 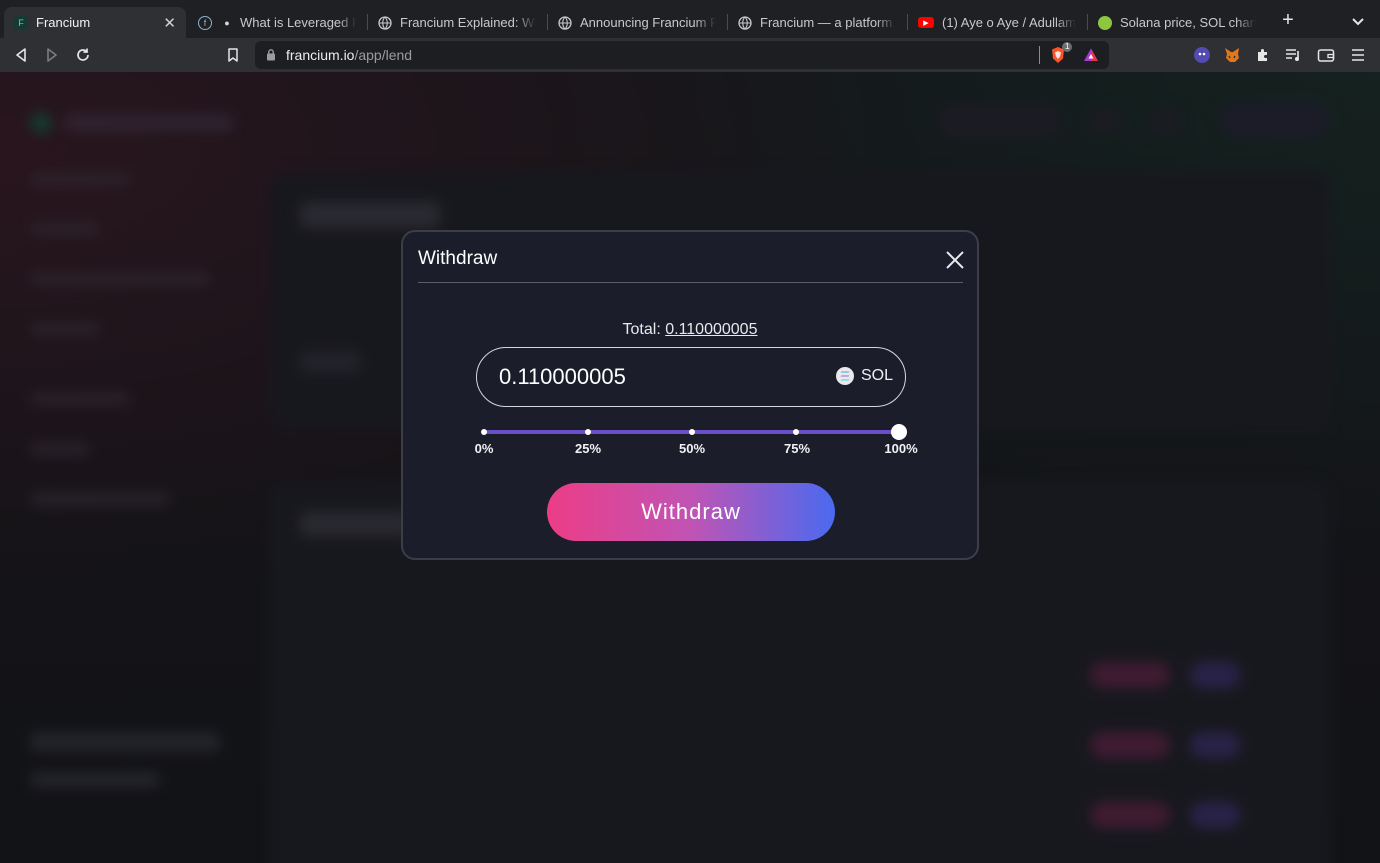 What do you see at coordinates (844, 376) in the screenshot?
I see `solana-icon` at bounding box center [844, 376].